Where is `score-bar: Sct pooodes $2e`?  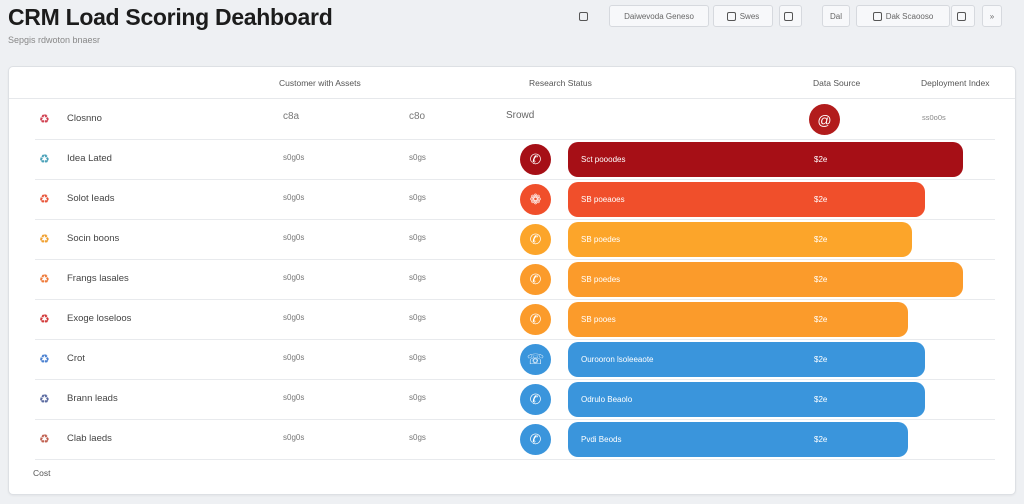
score-bar: Sct pooodes $2e is located at coordinates (765, 159).